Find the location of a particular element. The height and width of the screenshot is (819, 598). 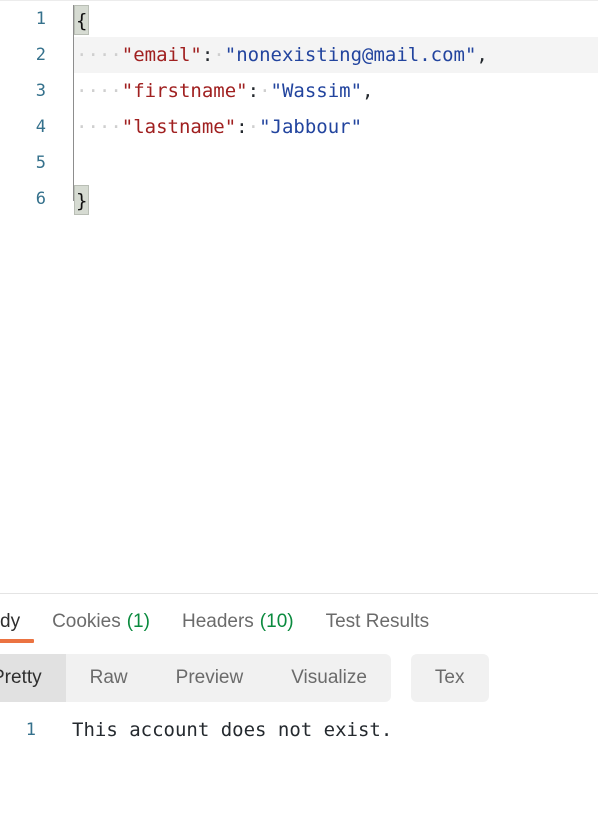

response-tab-test-results: Test Results is located at coordinates (377, 621).